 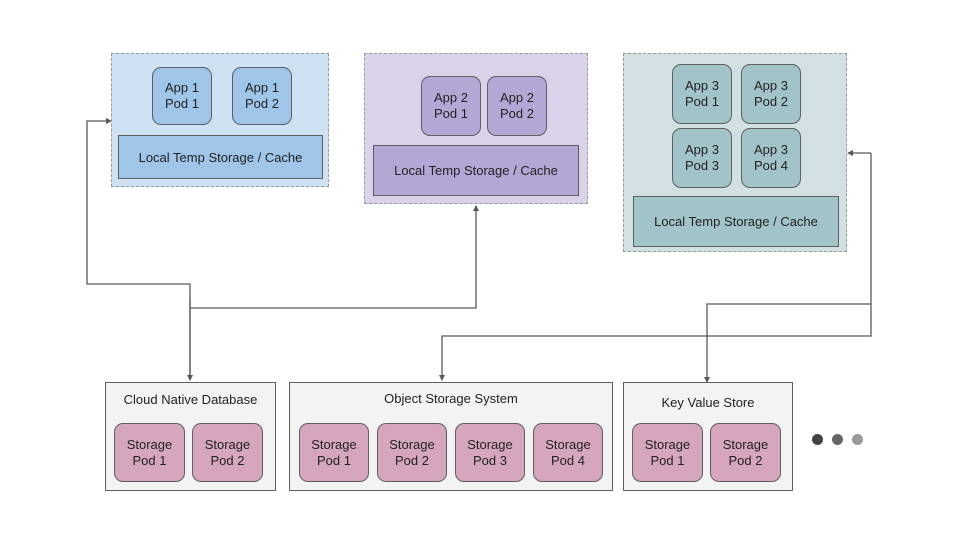 I want to click on app-pod: App 1 Pod 2, so click(x=262, y=96).